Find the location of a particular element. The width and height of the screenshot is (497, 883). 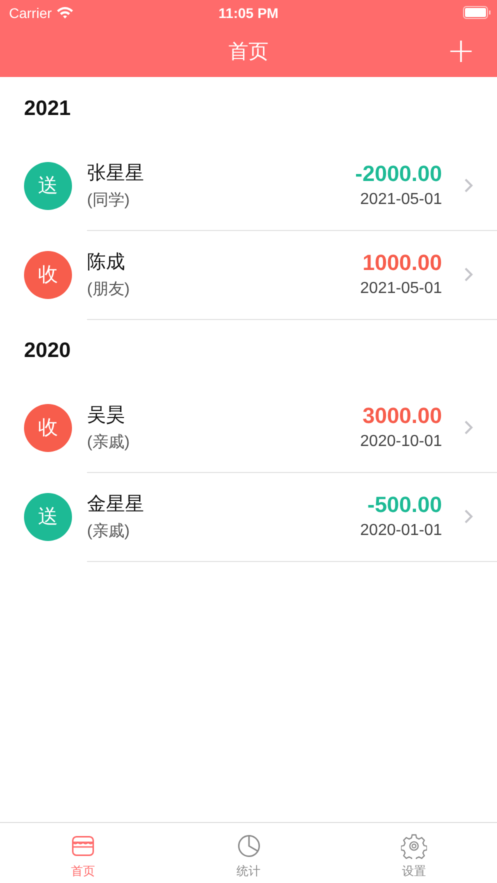

pie-chart-icon is located at coordinates (249, 845).